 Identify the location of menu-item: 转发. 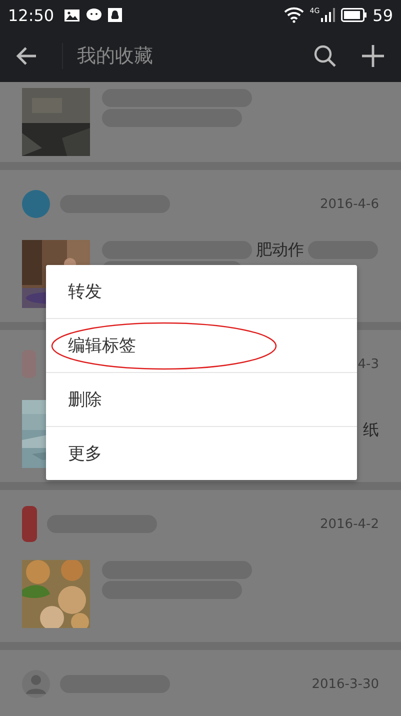
(201, 291).